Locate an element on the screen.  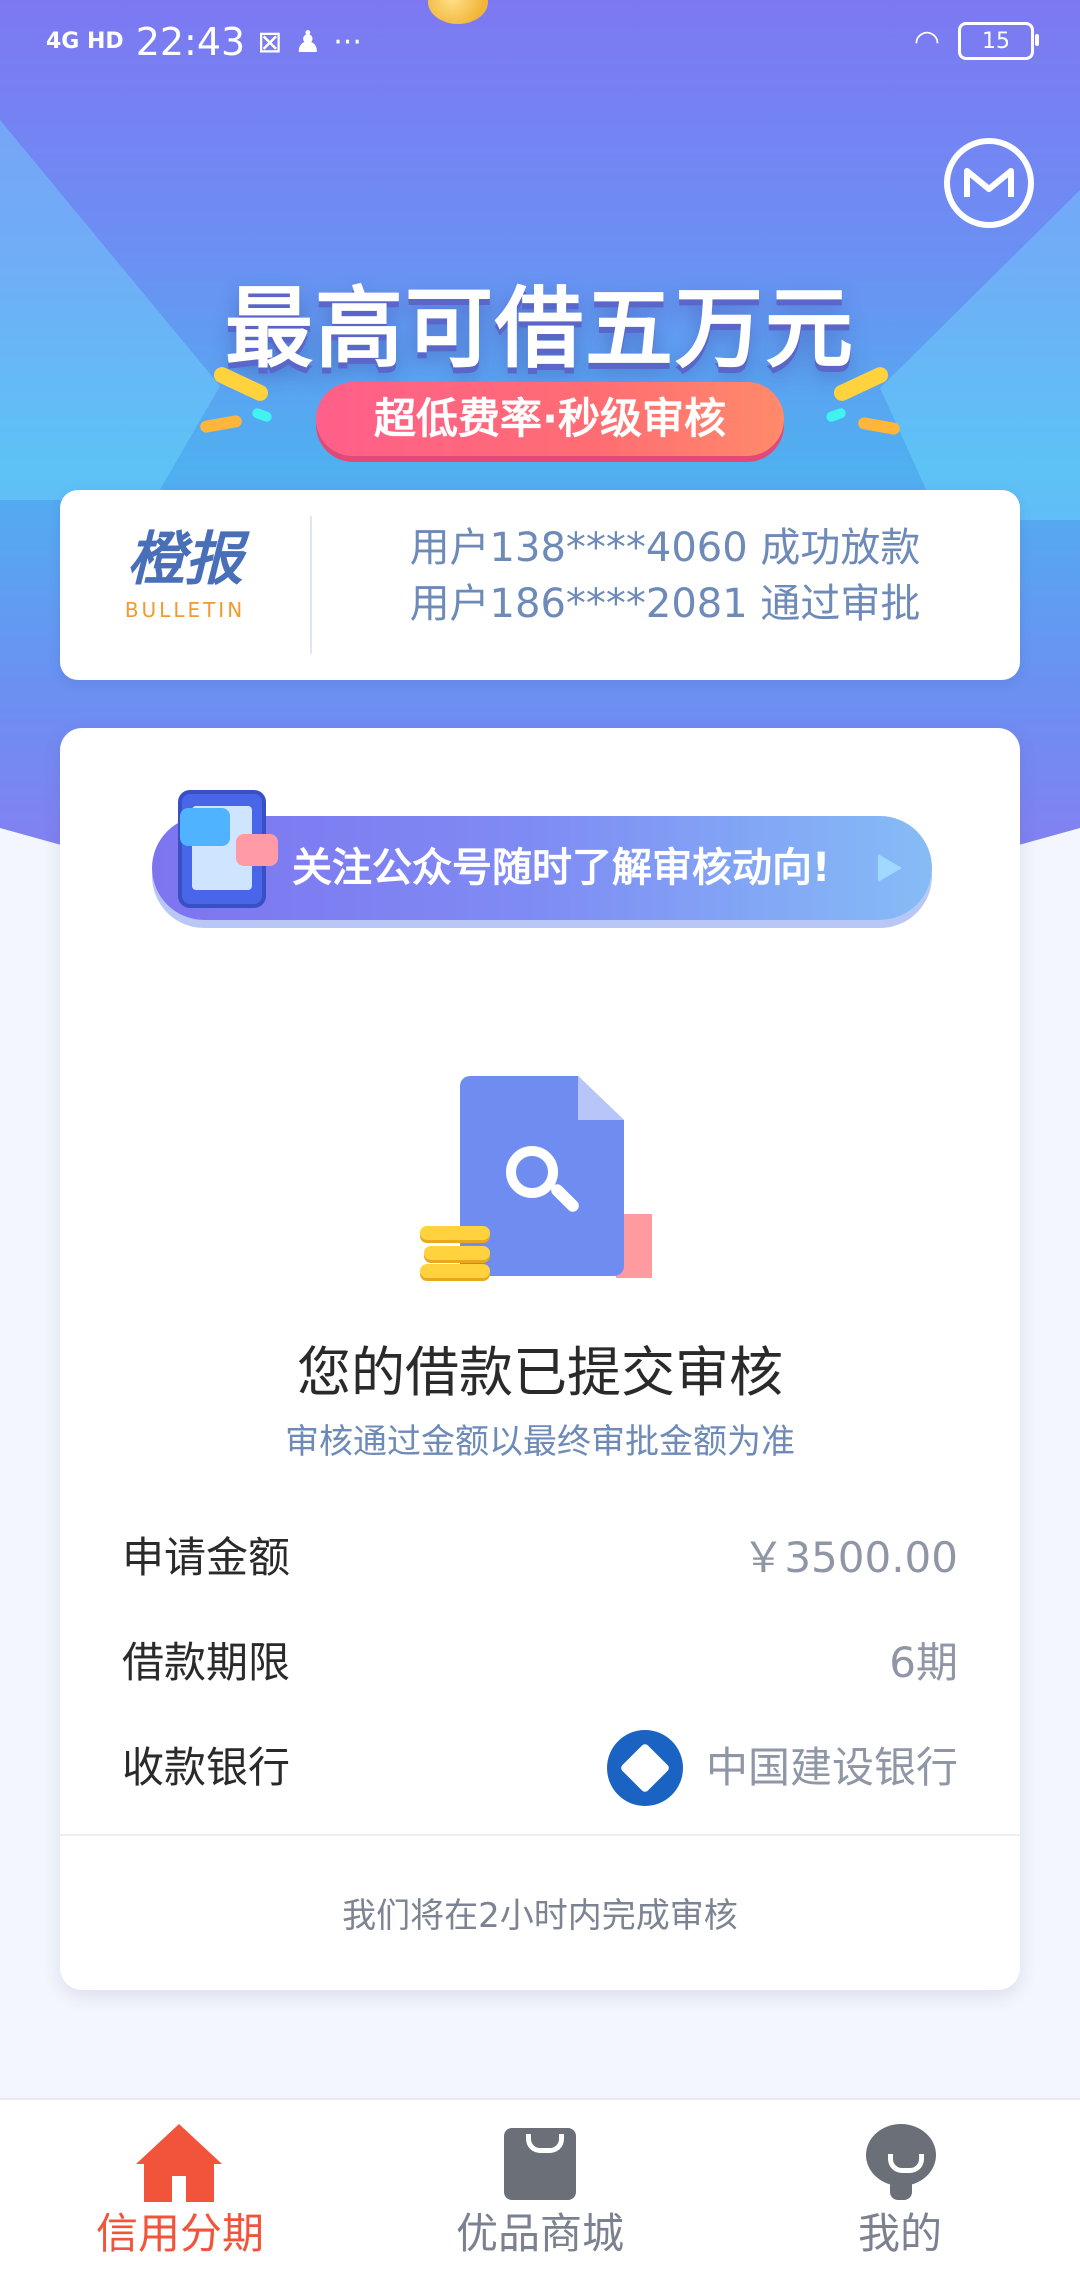
bottom-tab-bar: 信用分期 优品商城 我的 is located at coordinates (540, 2190).